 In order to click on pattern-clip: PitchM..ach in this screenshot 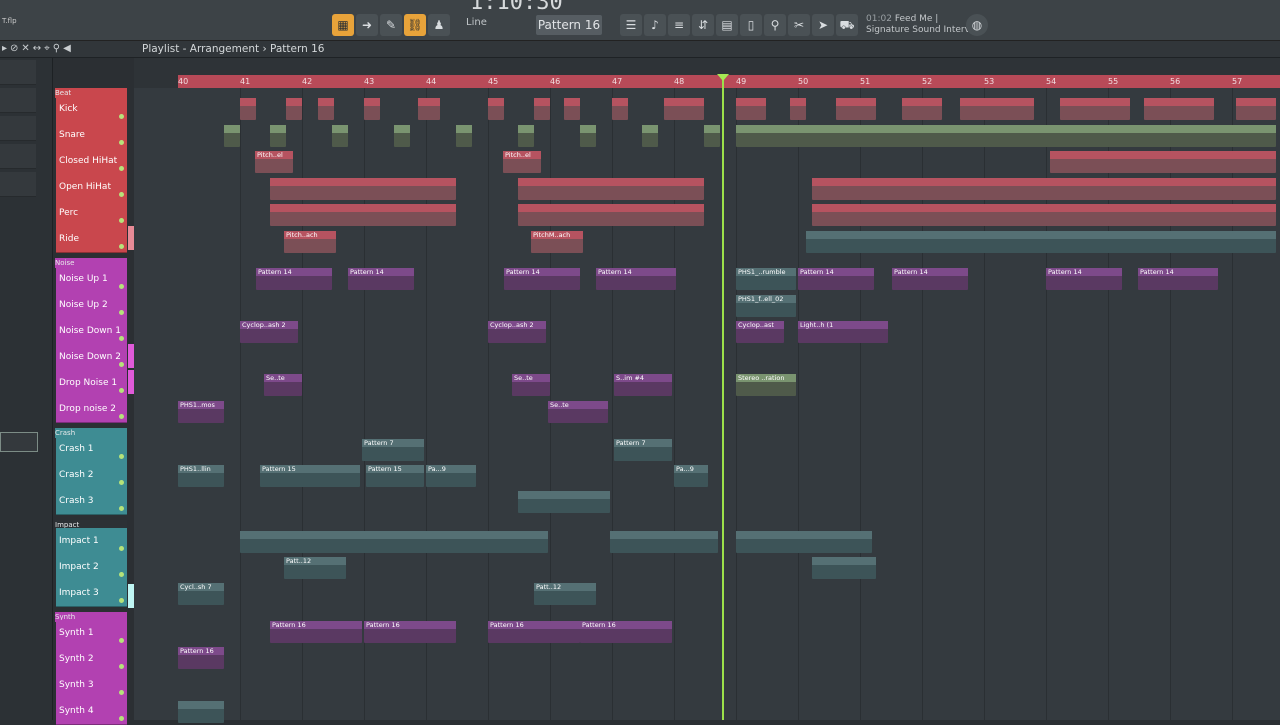, I will do `click(557, 242)`.